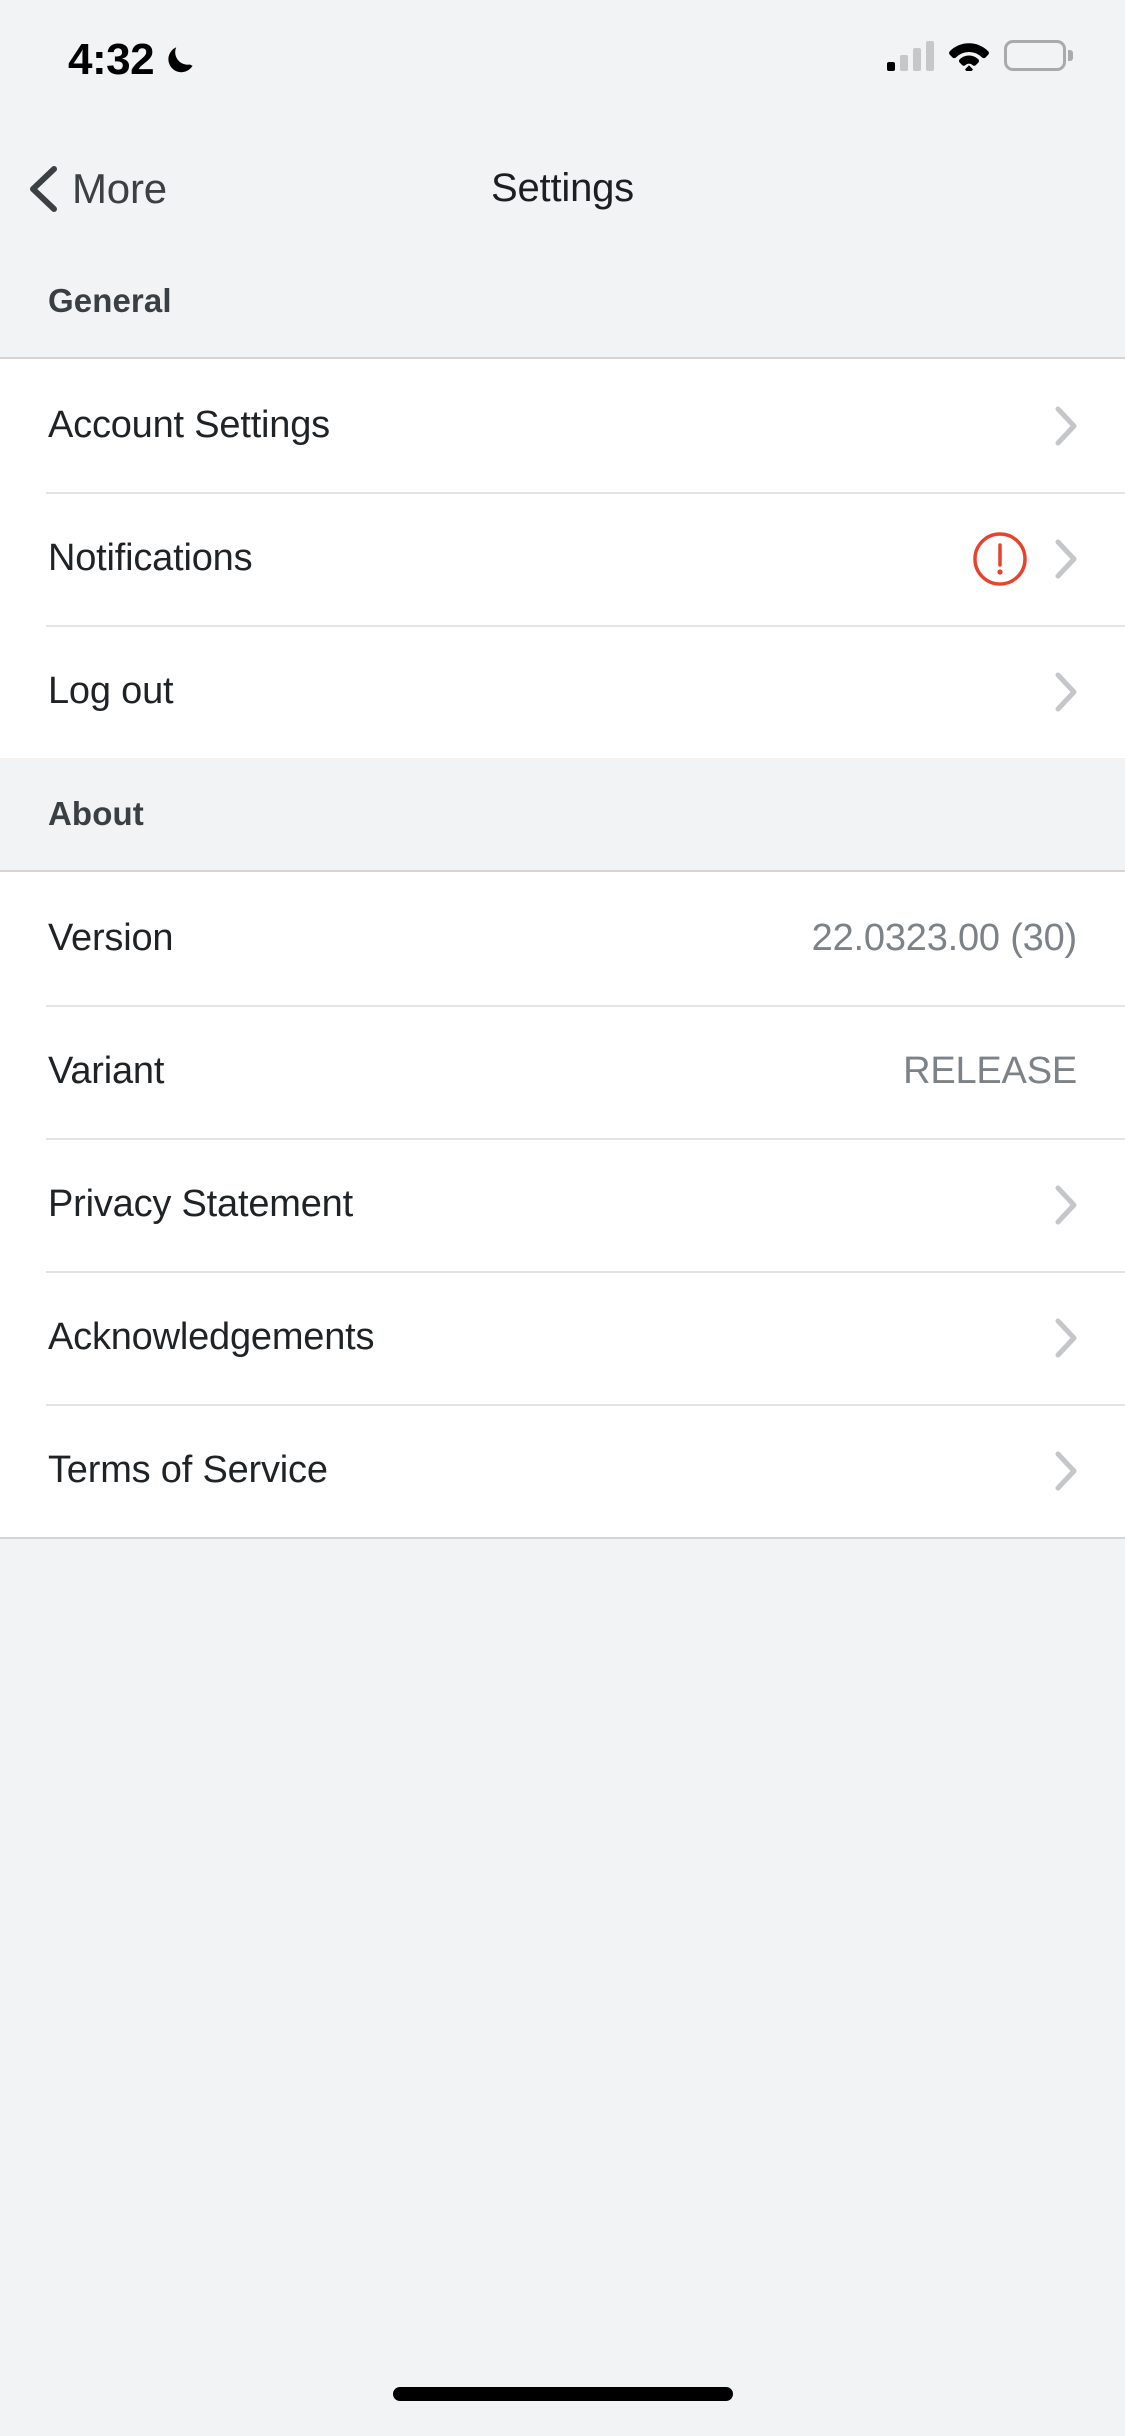 The height and width of the screenshot is (2436, 1125). Describe the element at coordinates (562, 1071) in the screenshot. I see `list-item-variant: Variant RELEASE` at that location.